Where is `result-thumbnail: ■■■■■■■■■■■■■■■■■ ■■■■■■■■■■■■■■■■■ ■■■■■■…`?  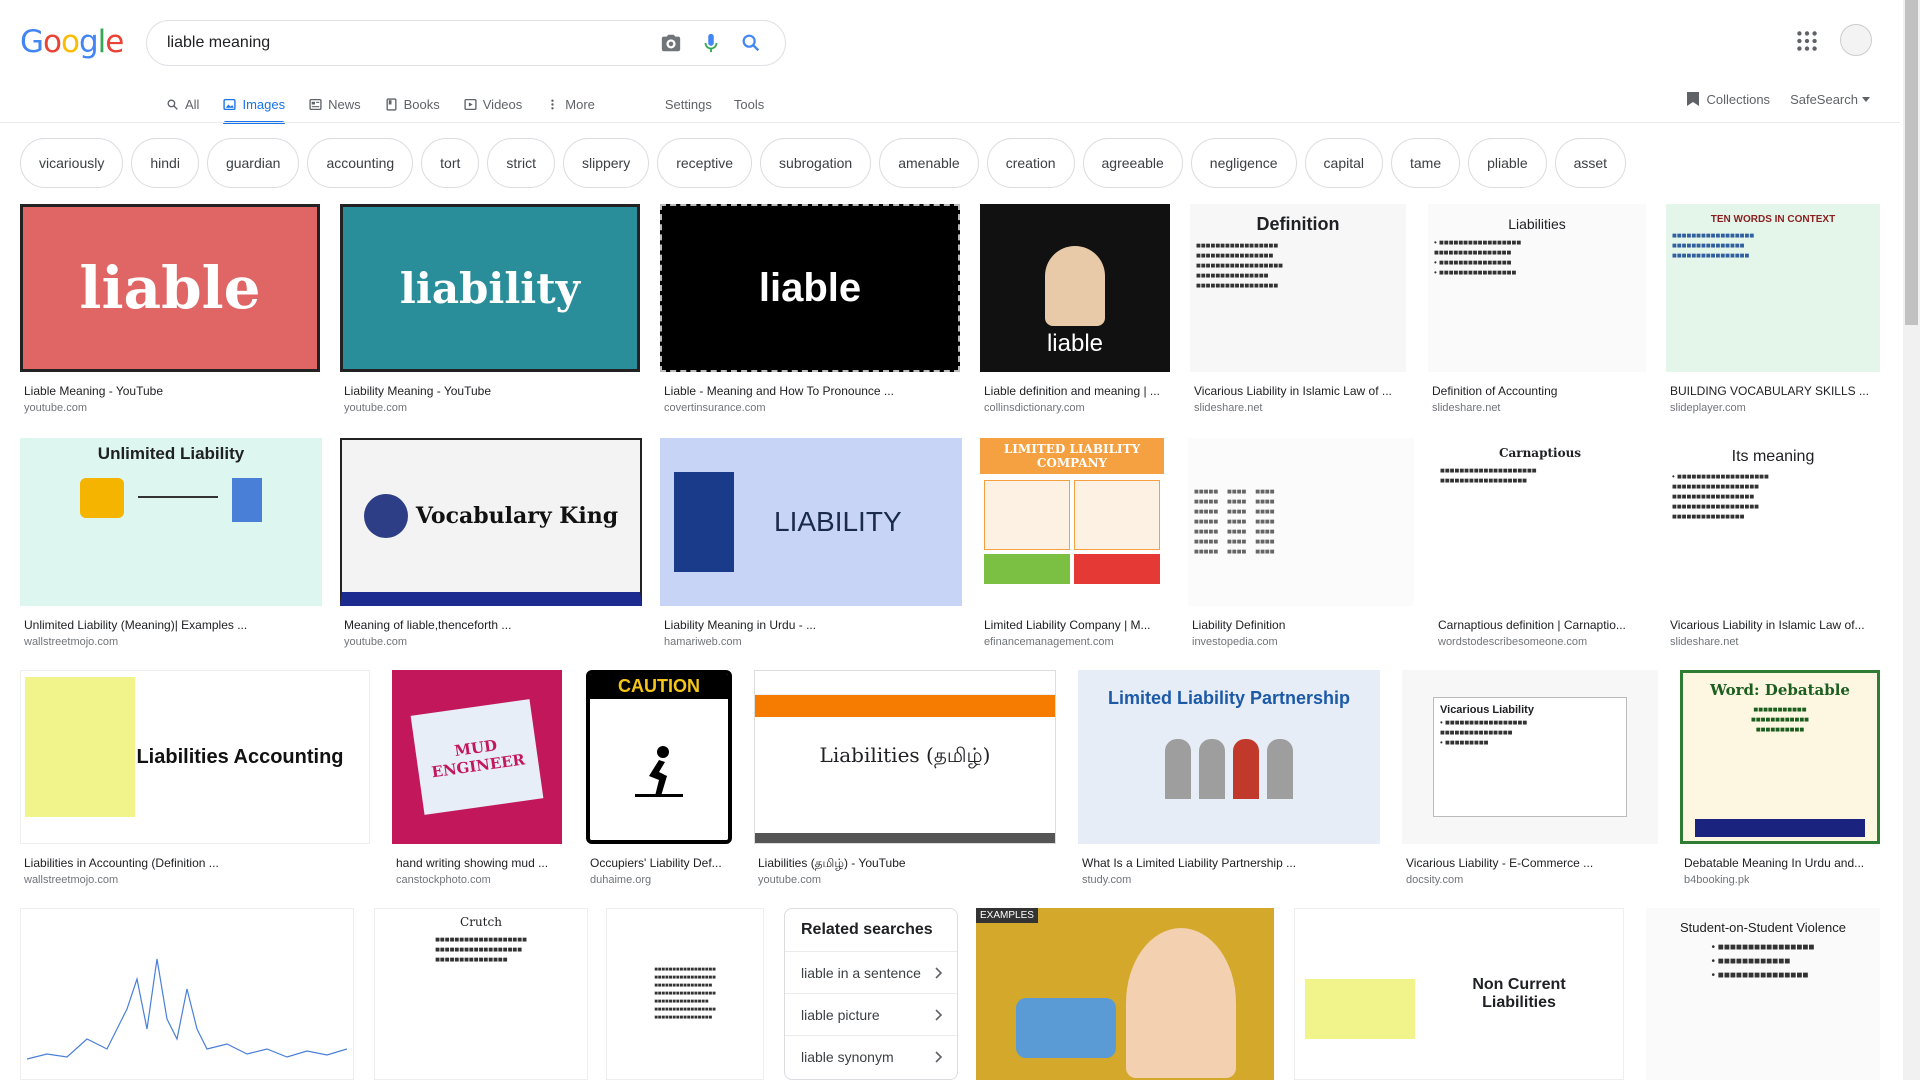 result-thumbnail: ■■■■■■■■■■■■■■■■■ ■■■■■■■■■■■■■■■■■ ■■■■■■… is located at coordinates (685, 994).